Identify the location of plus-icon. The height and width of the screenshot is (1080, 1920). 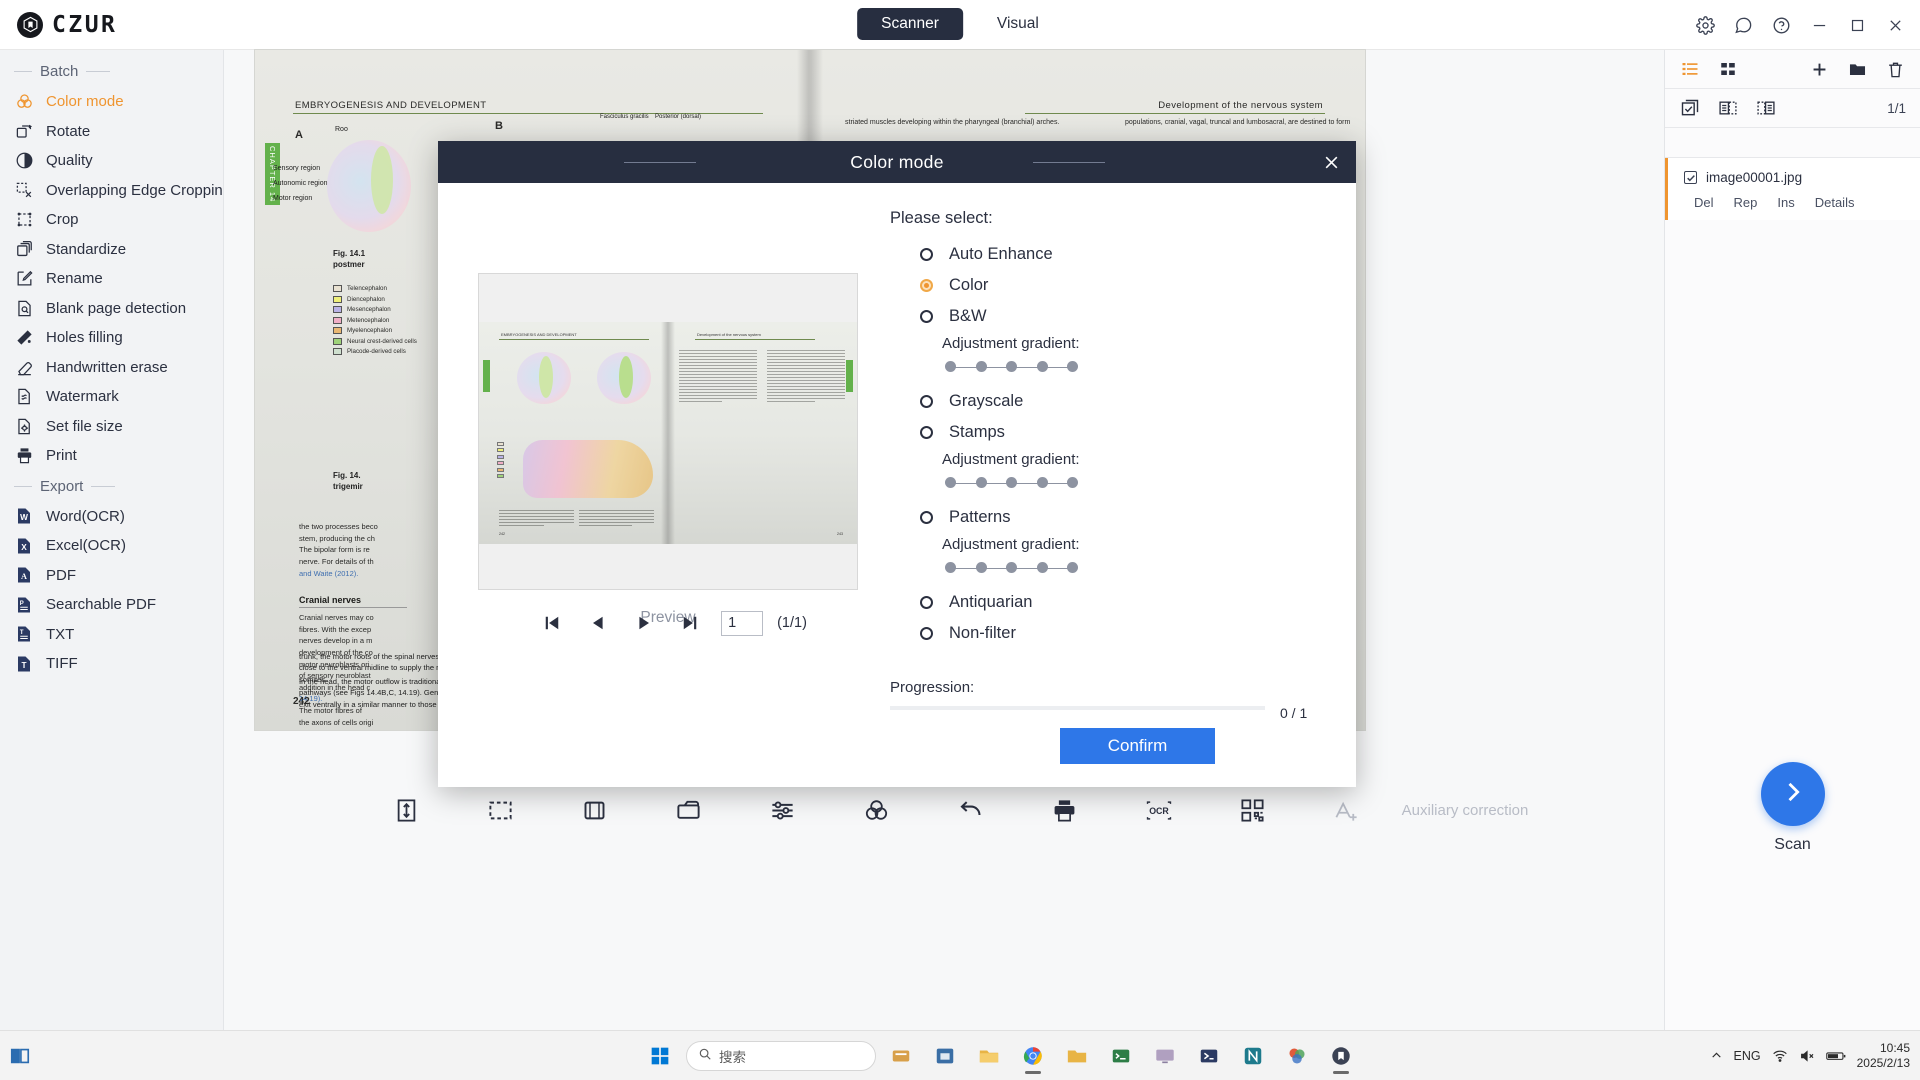
(1819, 69).